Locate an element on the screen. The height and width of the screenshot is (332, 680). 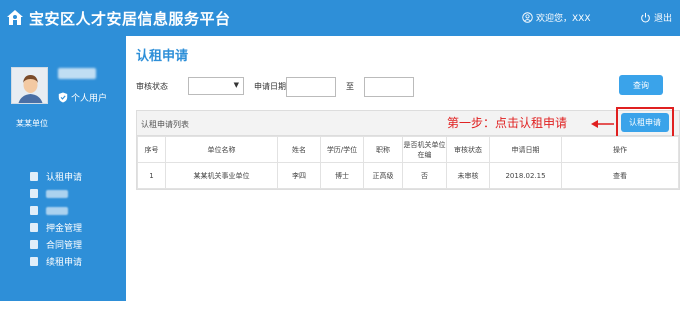
col-header: 是否机关单位在编 is located at coordinates (424, 149).